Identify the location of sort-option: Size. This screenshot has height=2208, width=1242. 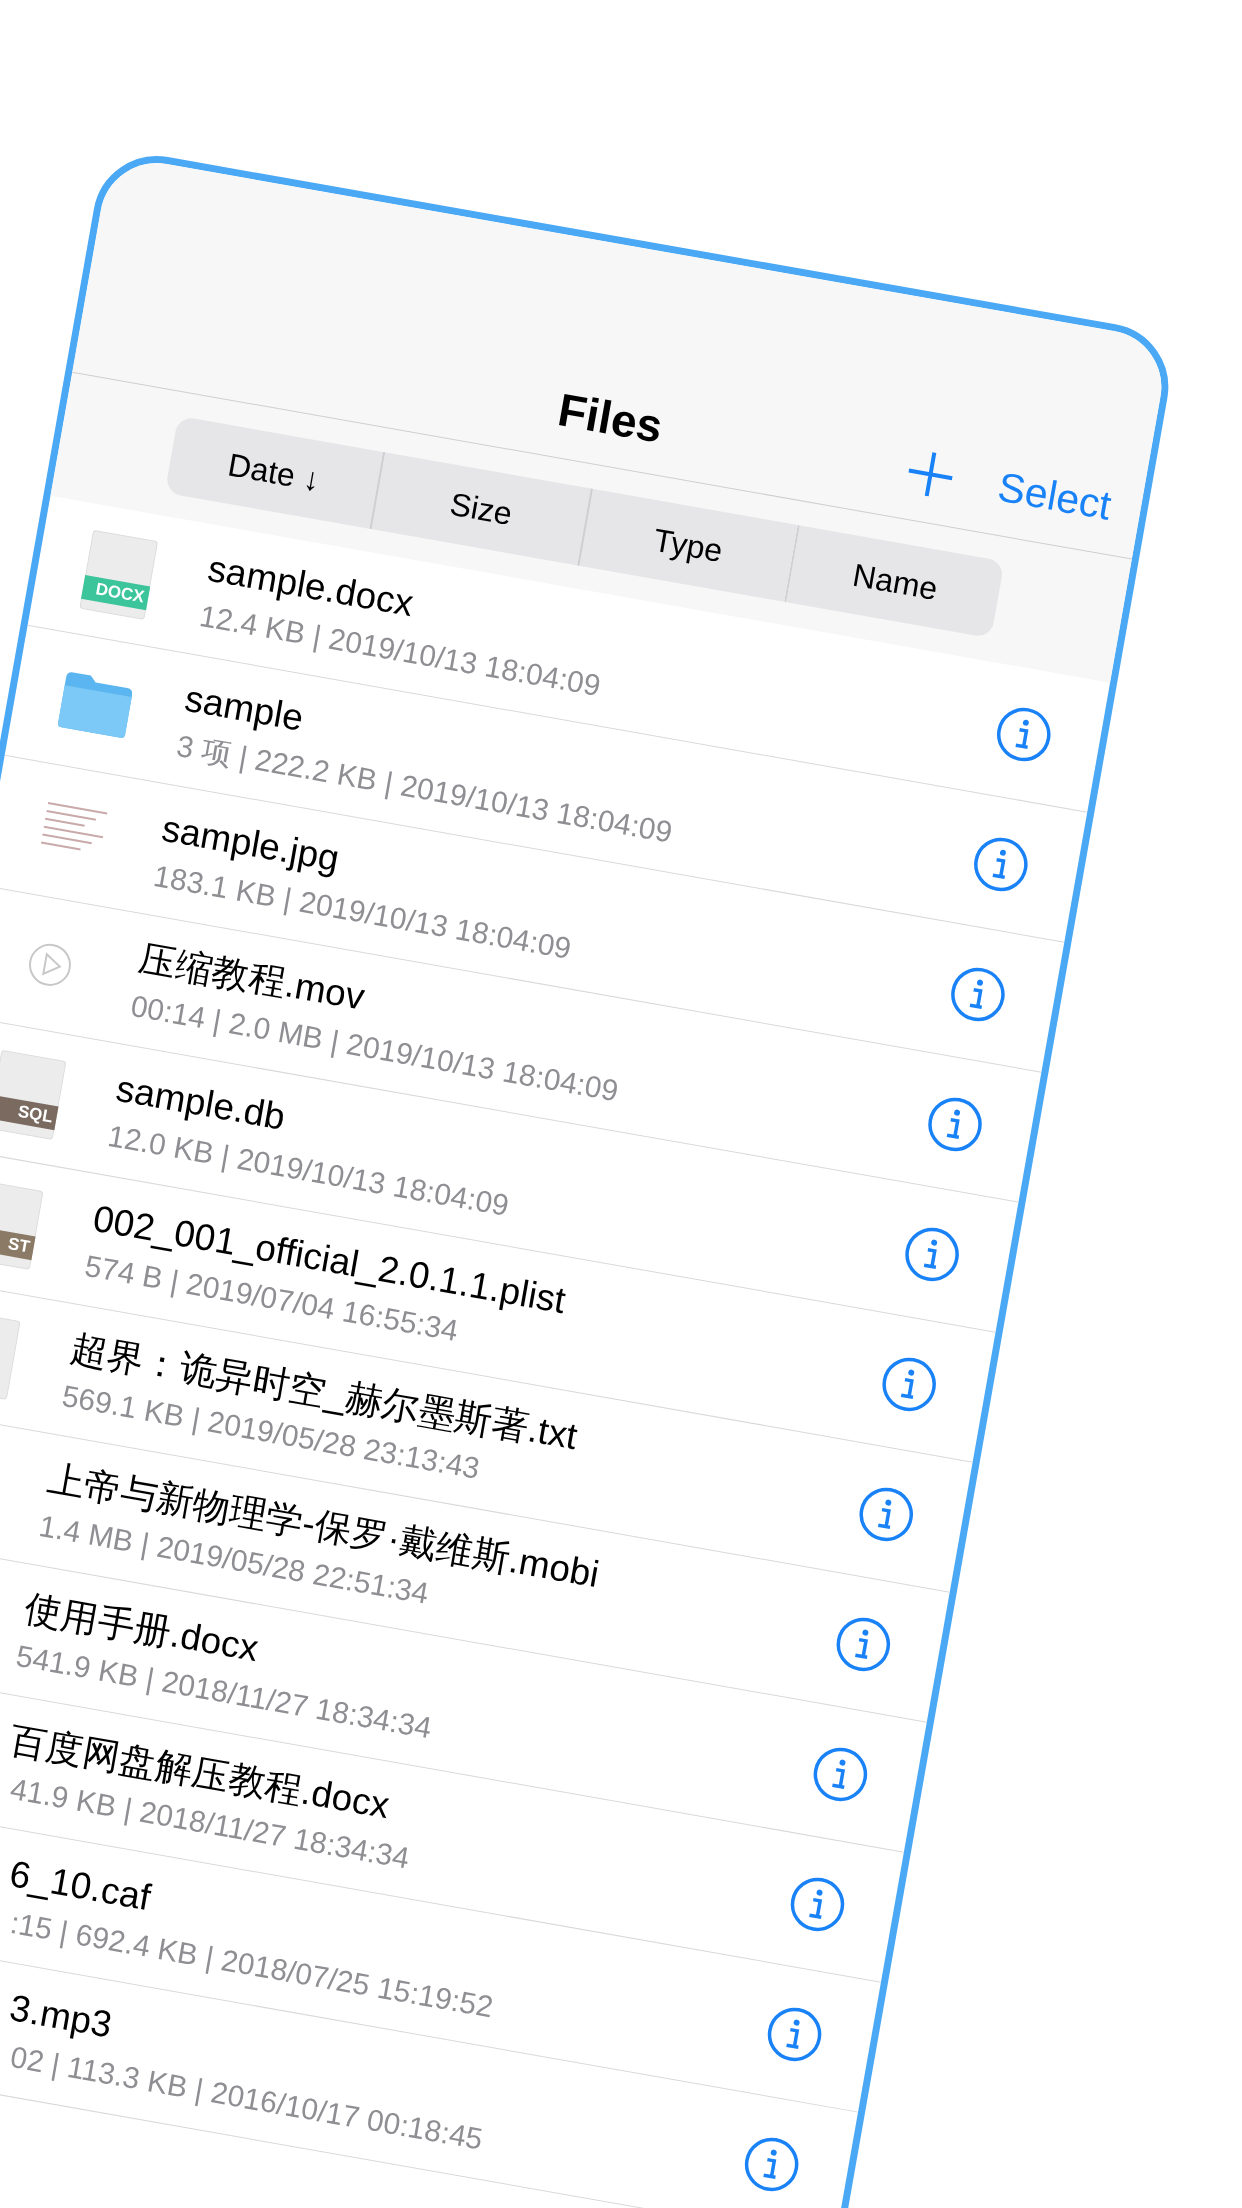
(480, 508).